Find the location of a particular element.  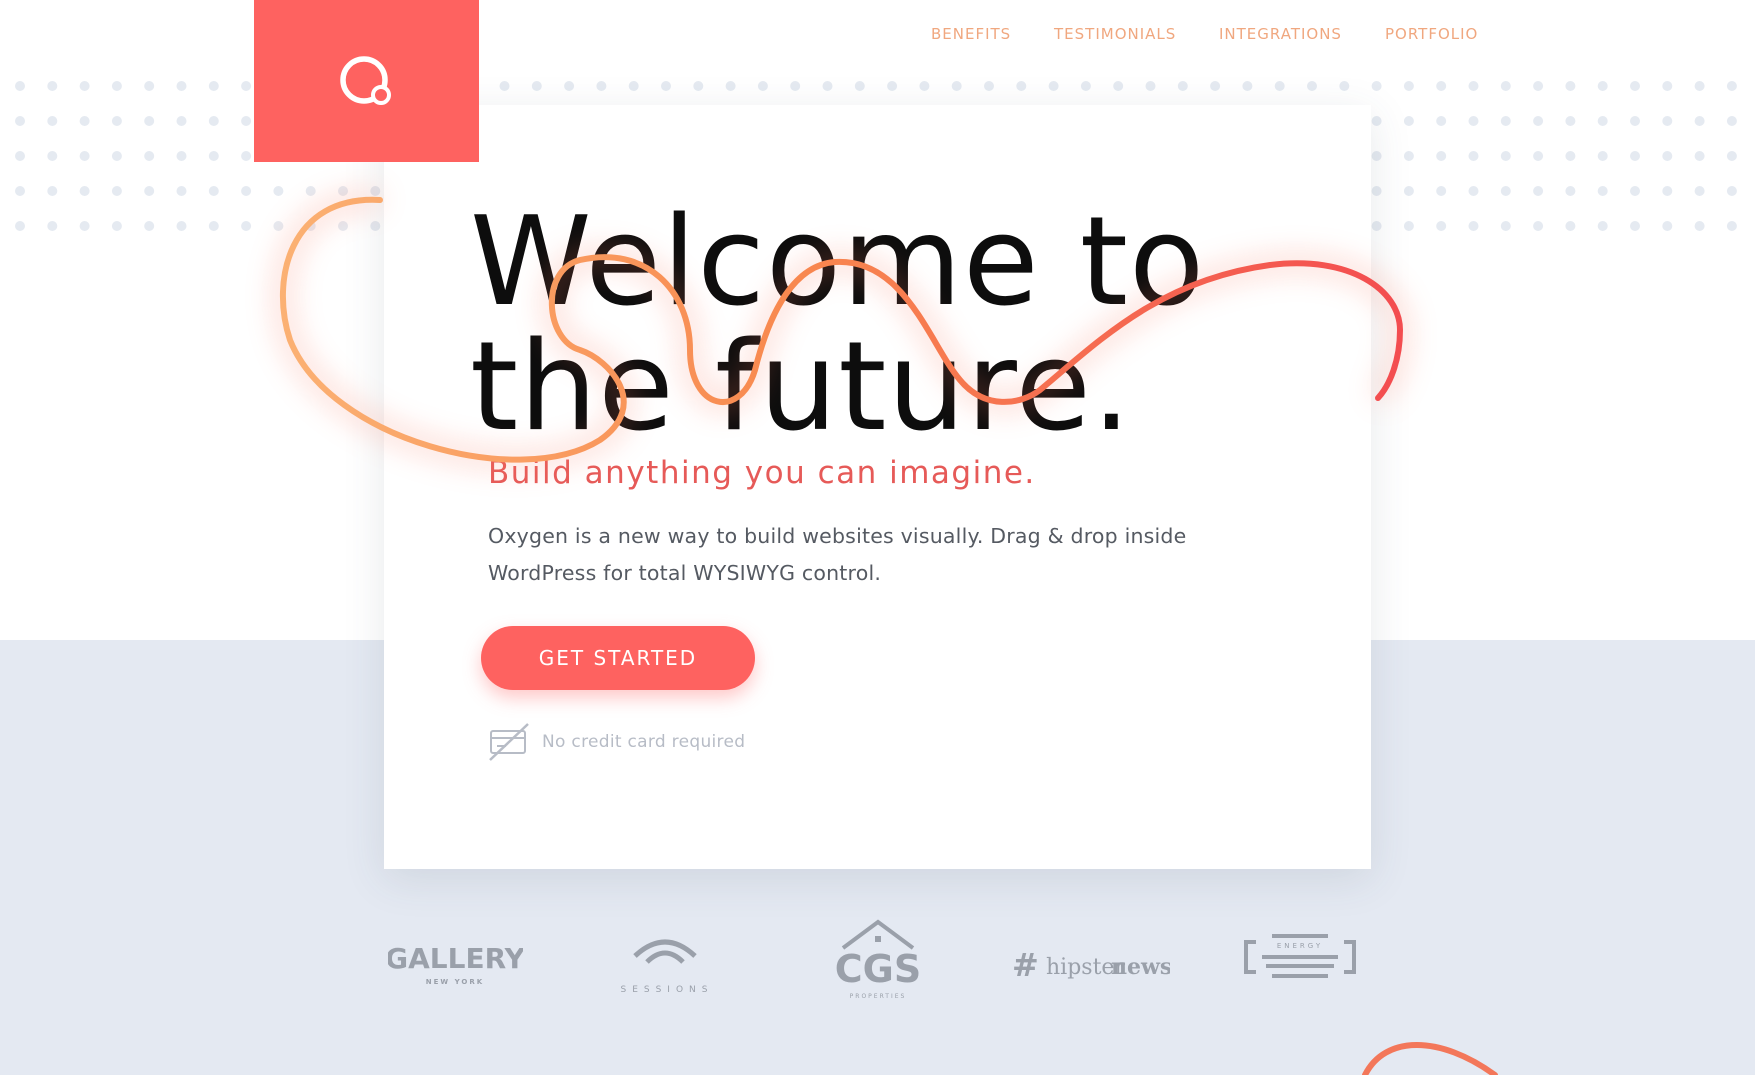

headline-line-2: the future. is located at coordinates (801, 387).